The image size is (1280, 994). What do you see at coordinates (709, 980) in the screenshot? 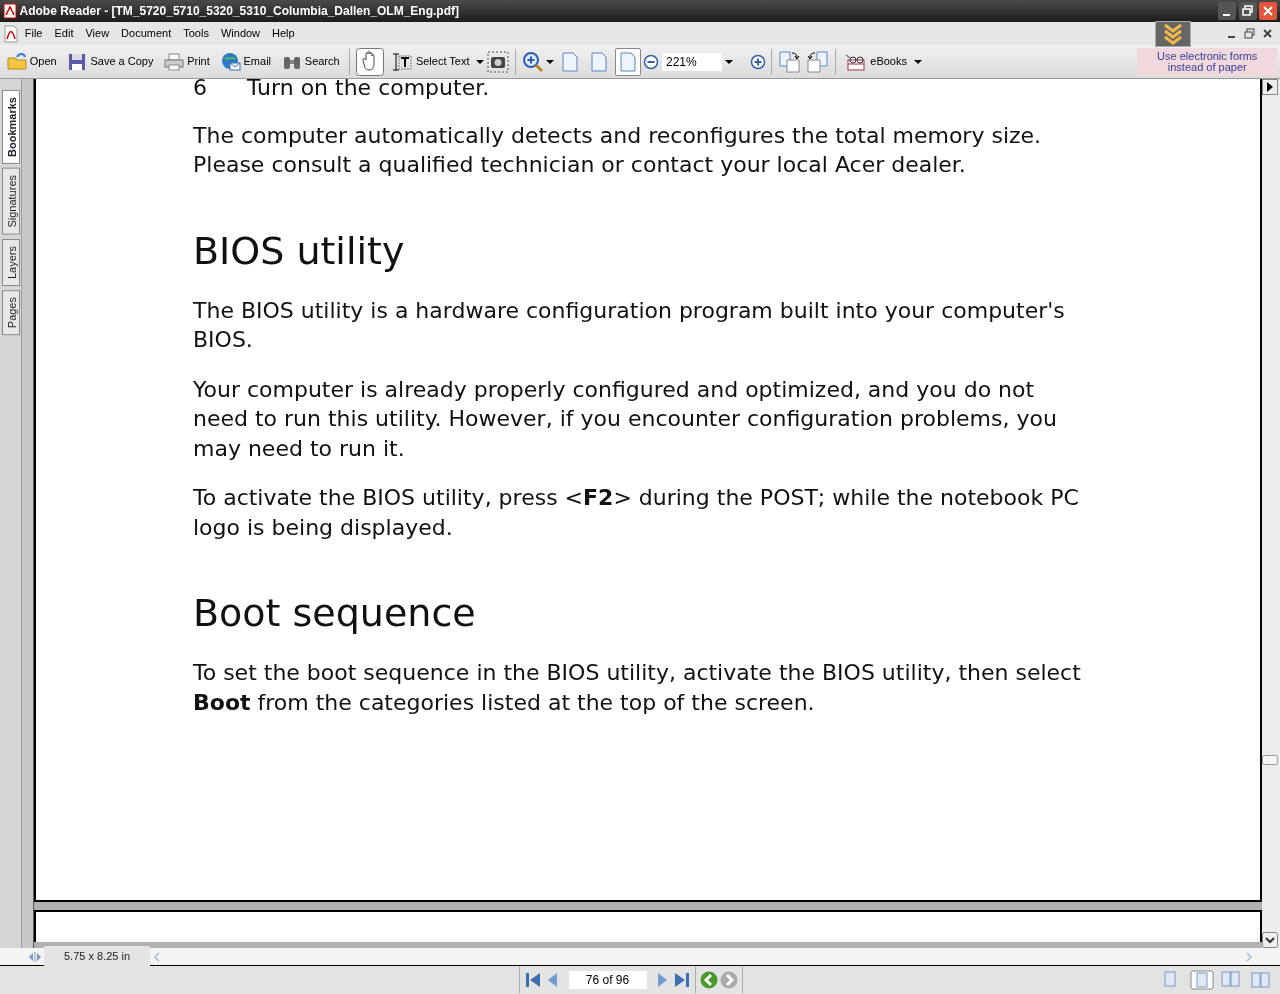
I see `back-icon` at bounding box center [709, 980].